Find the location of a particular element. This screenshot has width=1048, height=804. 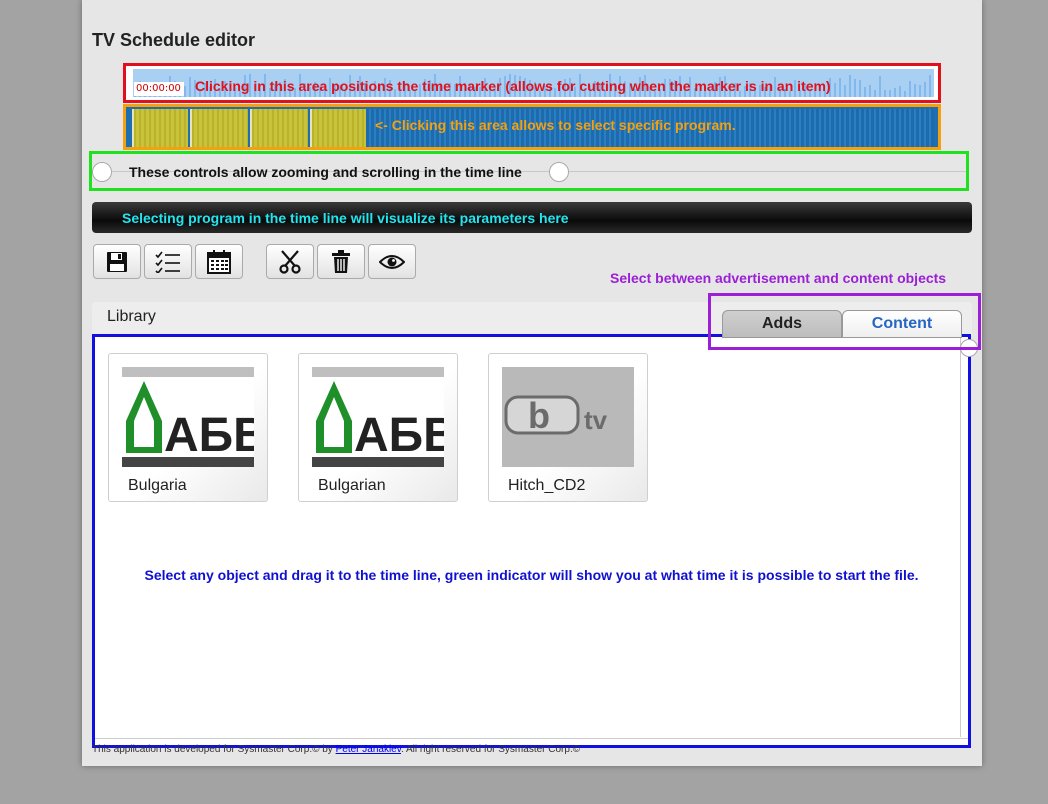

horizontal-scrollbar is located at coordinates (531, 738).